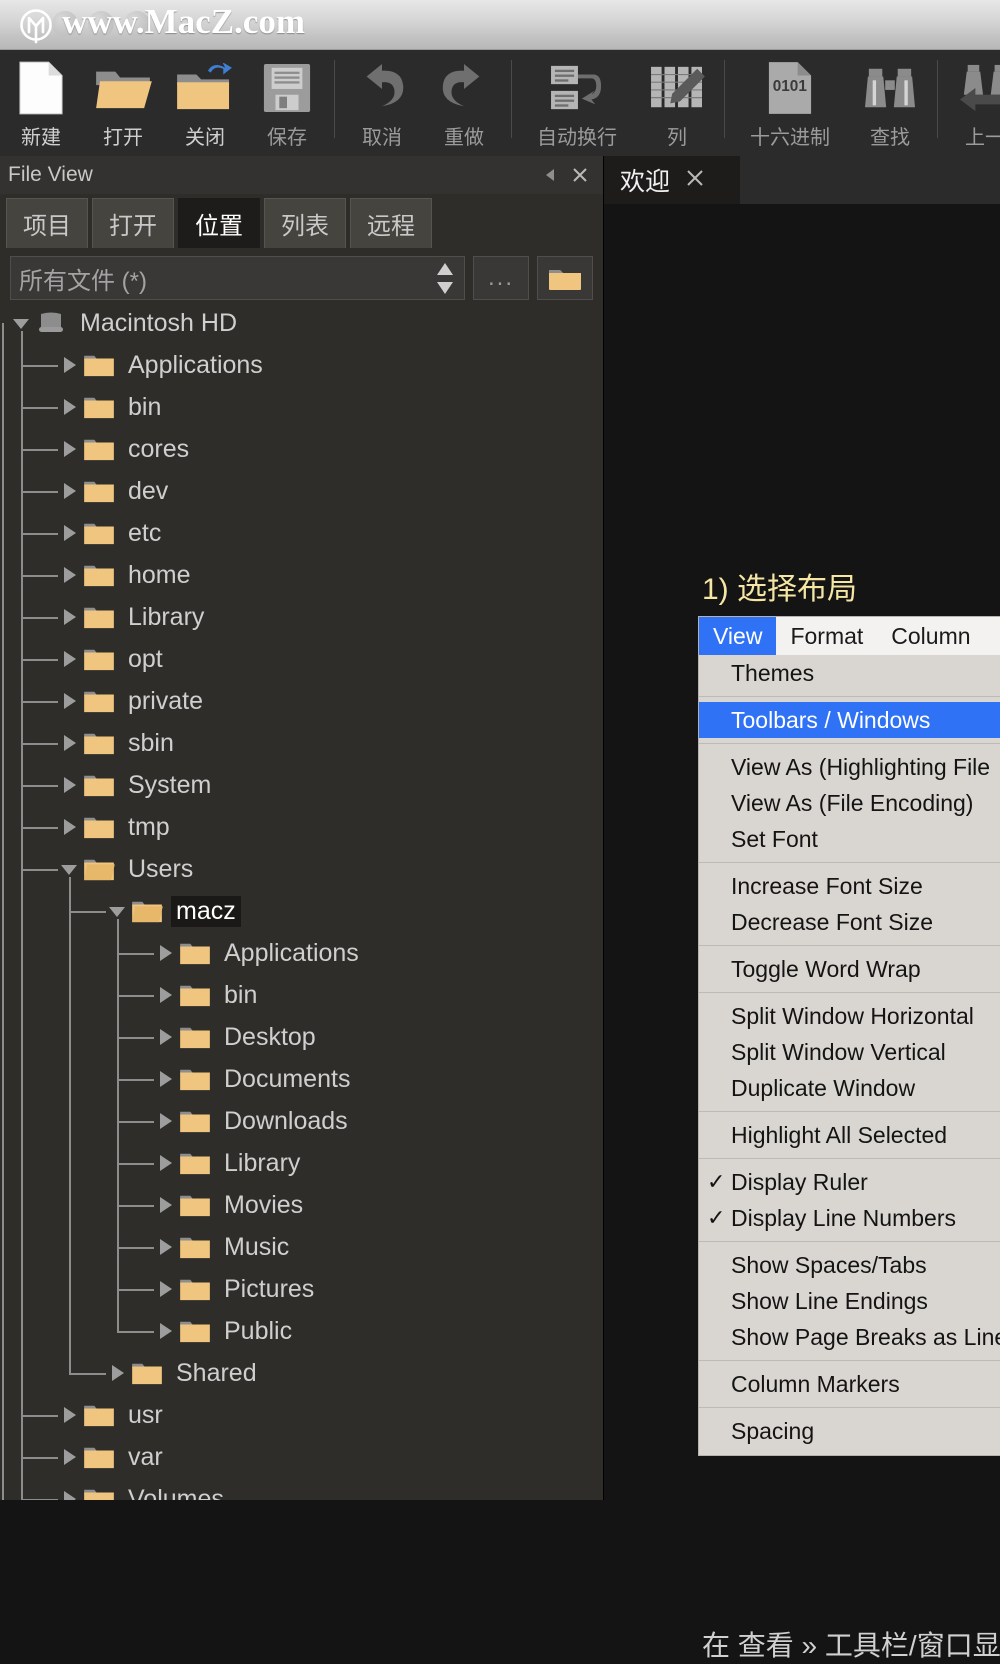  I want to click on menu-item: Highlight All Selected, so click(849, 1135).